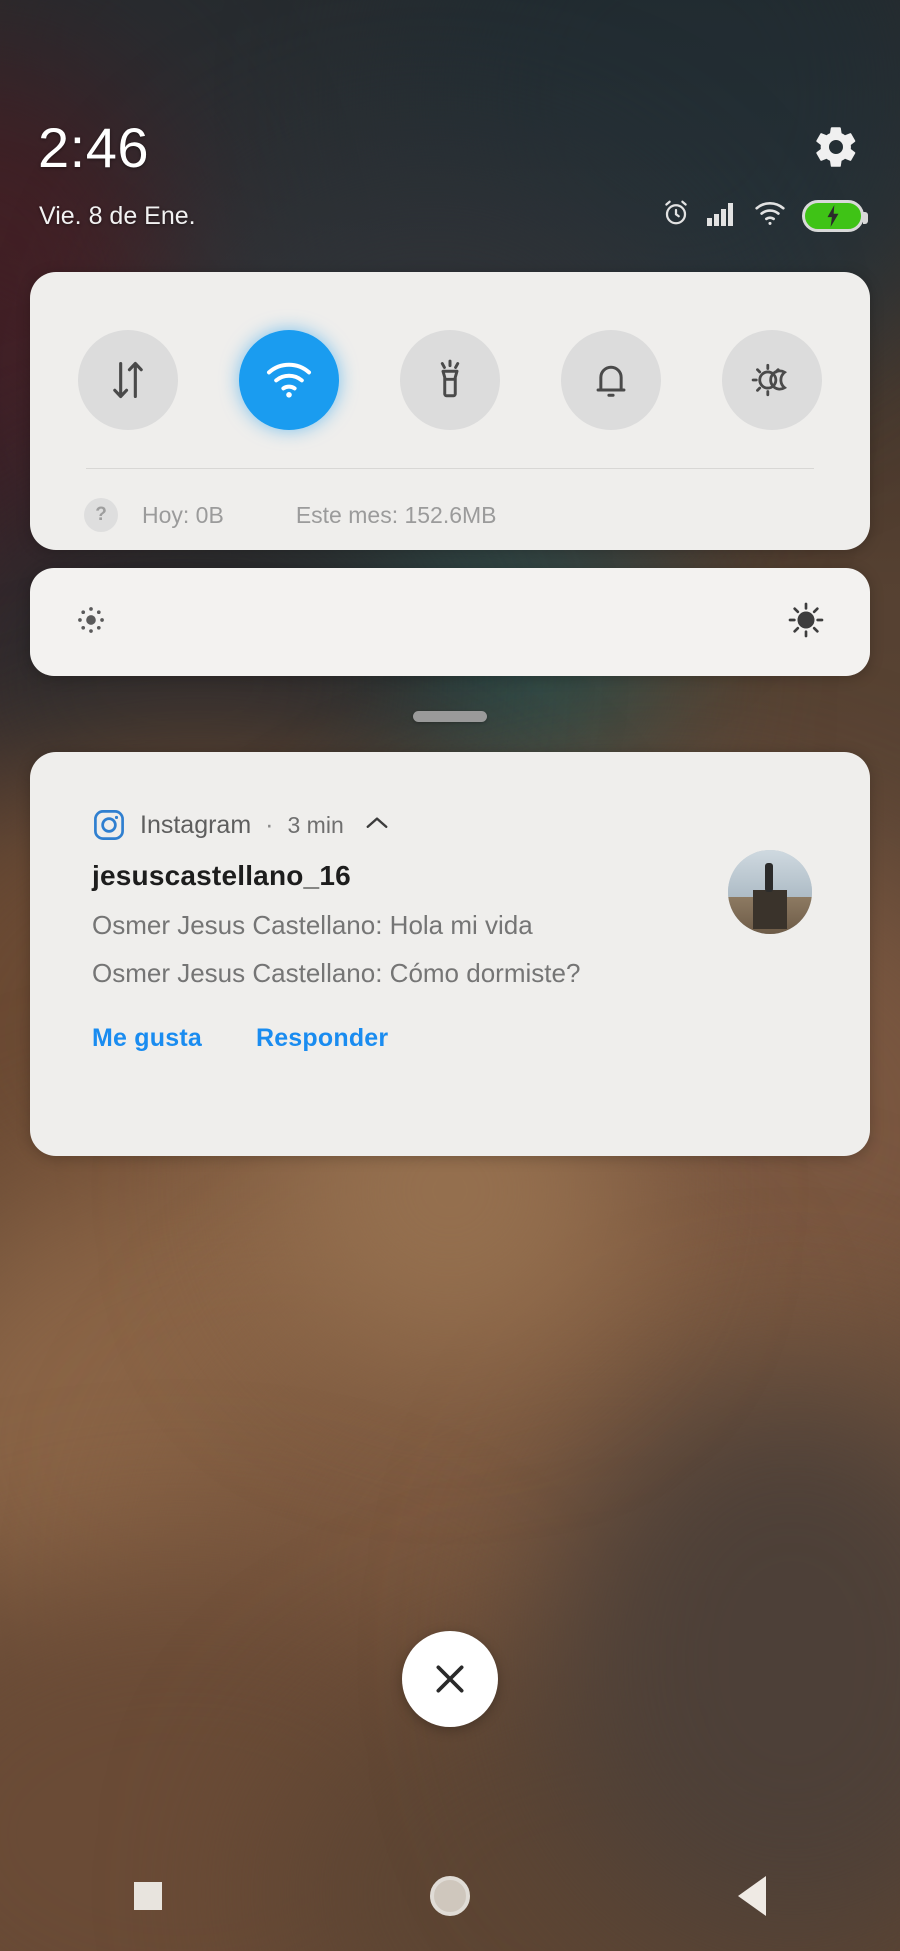 This screenshot has height=1951, width=900. I want to click on toggle-mobile-data, so click(128, 380).